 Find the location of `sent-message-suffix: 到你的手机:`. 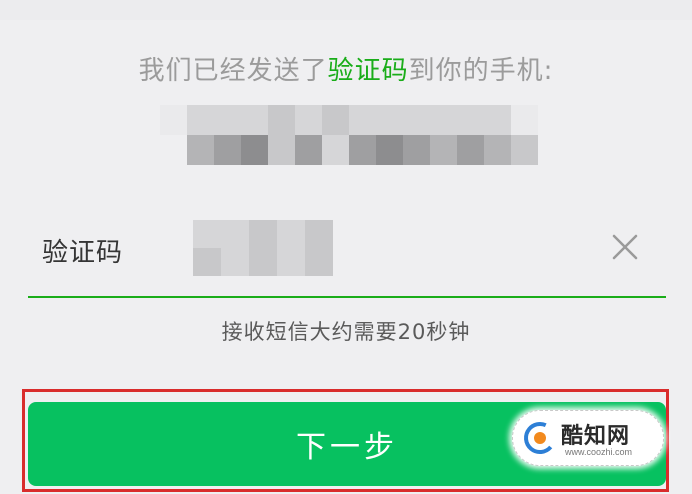

sent-message-suffix: 到你的手机: is located at coordinates (481, 71).